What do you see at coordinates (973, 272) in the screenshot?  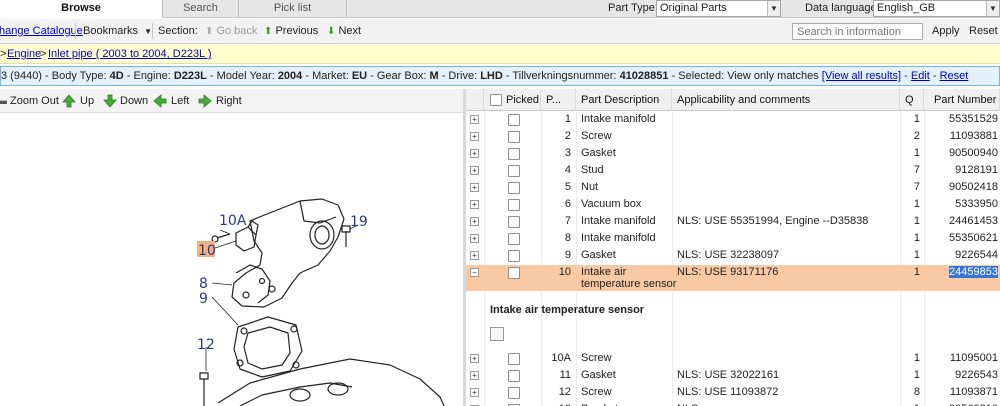 I see `cell-part-number: 24459853` at bounding box center [973, 272].